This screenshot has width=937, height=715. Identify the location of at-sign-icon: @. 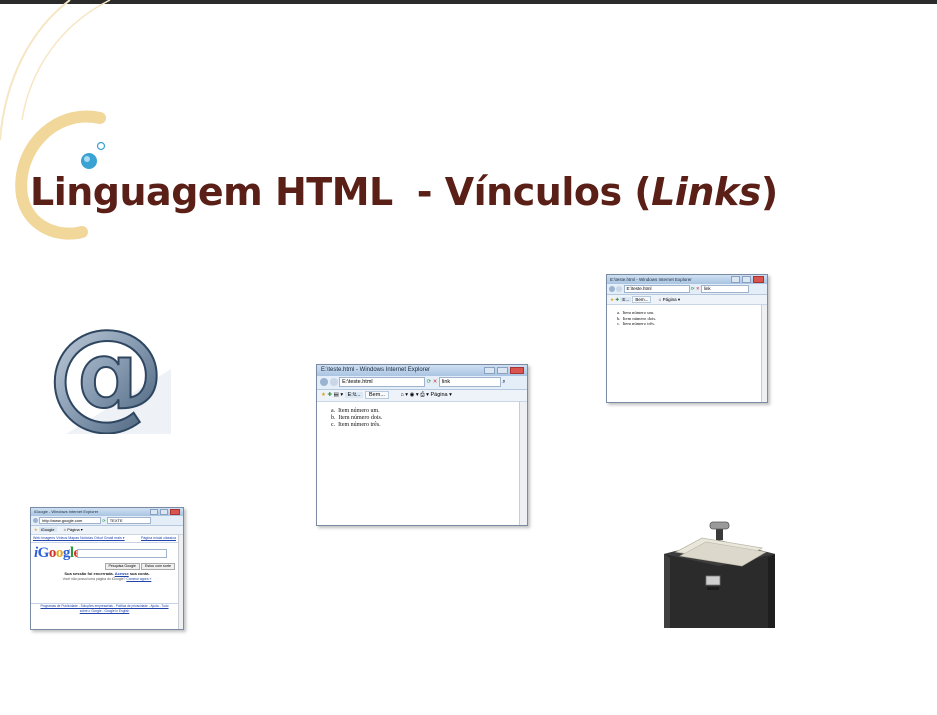
(108, 371).